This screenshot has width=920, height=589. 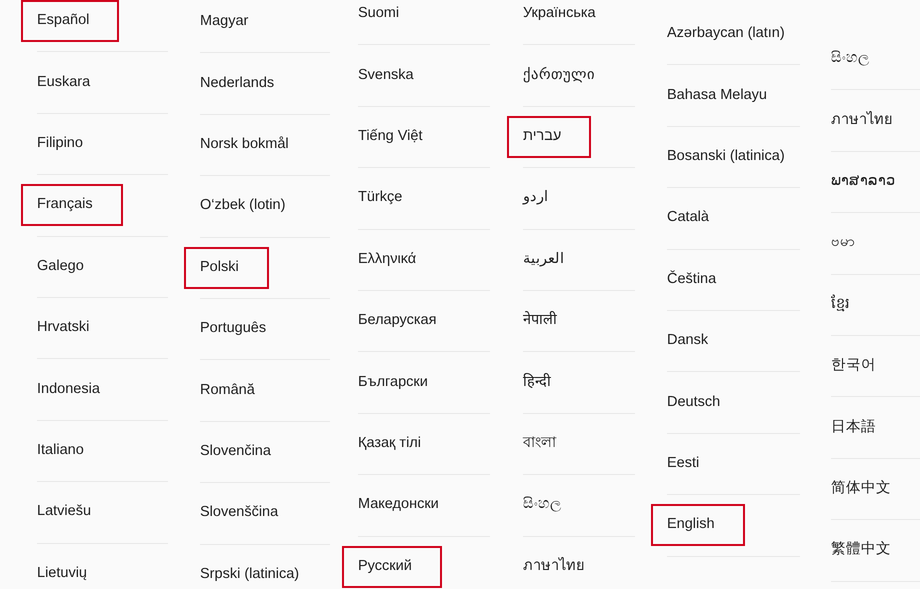 I want to click on language-option: Indonesia, so click(x=75, y=389).